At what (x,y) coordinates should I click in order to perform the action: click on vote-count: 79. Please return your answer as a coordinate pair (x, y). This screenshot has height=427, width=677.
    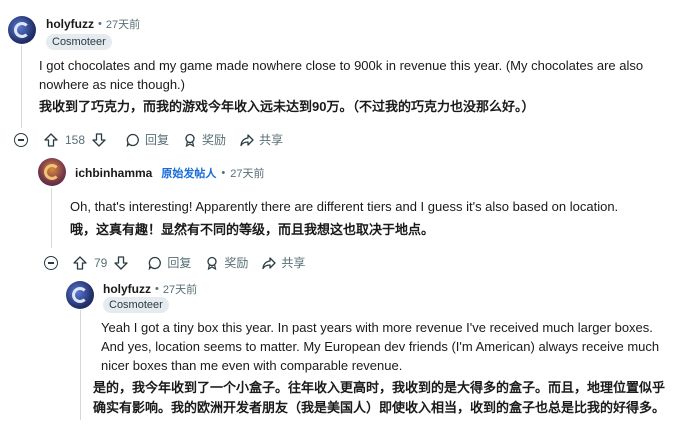
    Looking at the image, I should click on (101, 262).